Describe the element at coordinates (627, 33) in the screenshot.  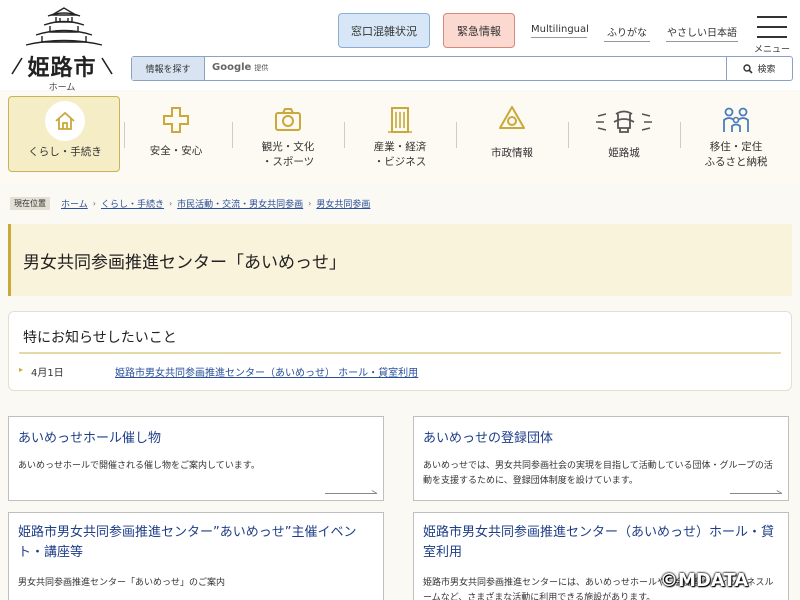
I see `furigana-link: ふりがな` at that location.